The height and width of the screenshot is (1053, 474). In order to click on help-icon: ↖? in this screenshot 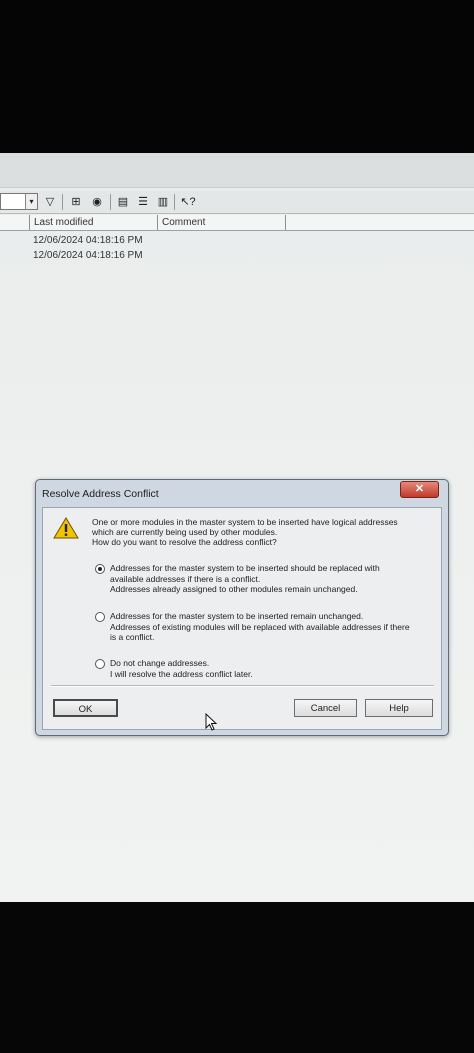, I will do `click(188, 201)`.